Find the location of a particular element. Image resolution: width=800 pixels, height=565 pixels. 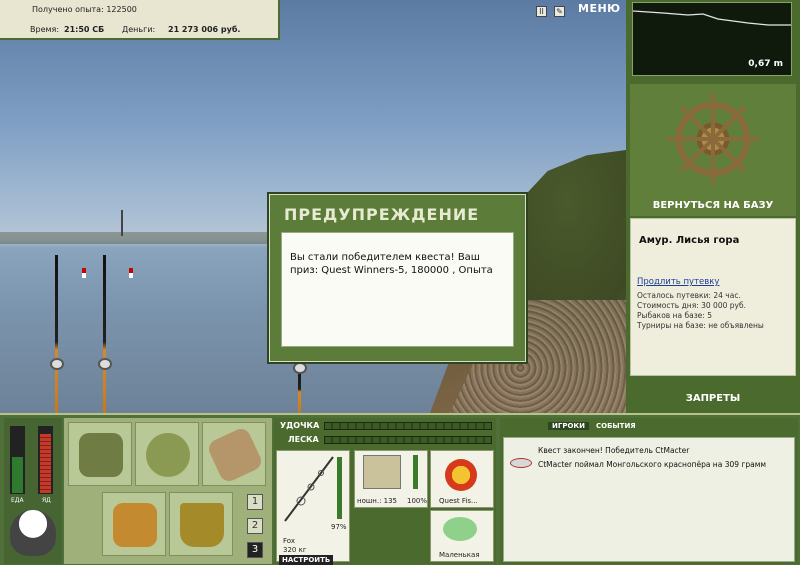

depth-graph: 0,67 m is located at coordinates (712, 39).